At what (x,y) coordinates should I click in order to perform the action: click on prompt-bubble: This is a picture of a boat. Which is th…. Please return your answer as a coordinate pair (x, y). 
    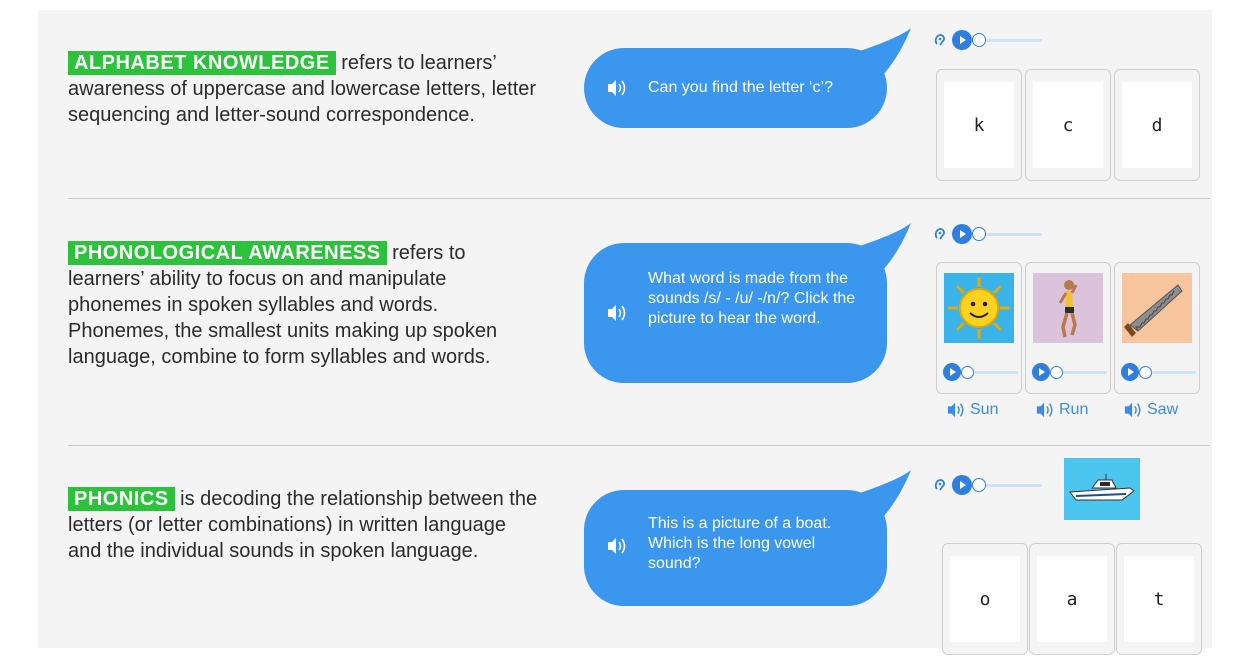
    Looking at the image, I should click on (747, 538).